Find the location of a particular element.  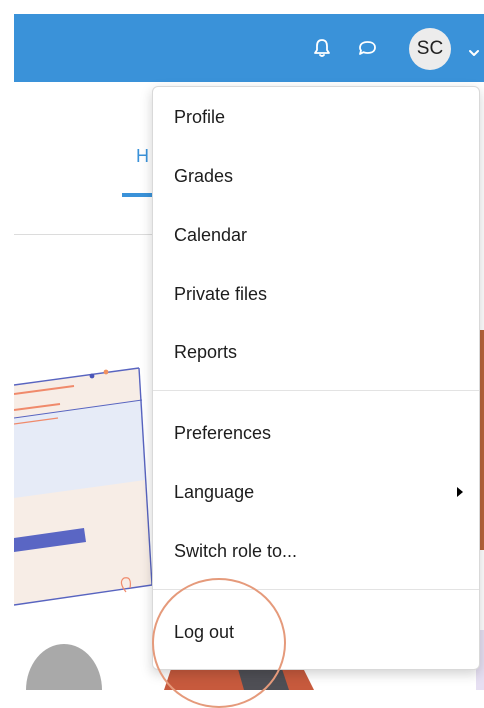

menu-item-reports: Reports is located at coordinates (316, 352).